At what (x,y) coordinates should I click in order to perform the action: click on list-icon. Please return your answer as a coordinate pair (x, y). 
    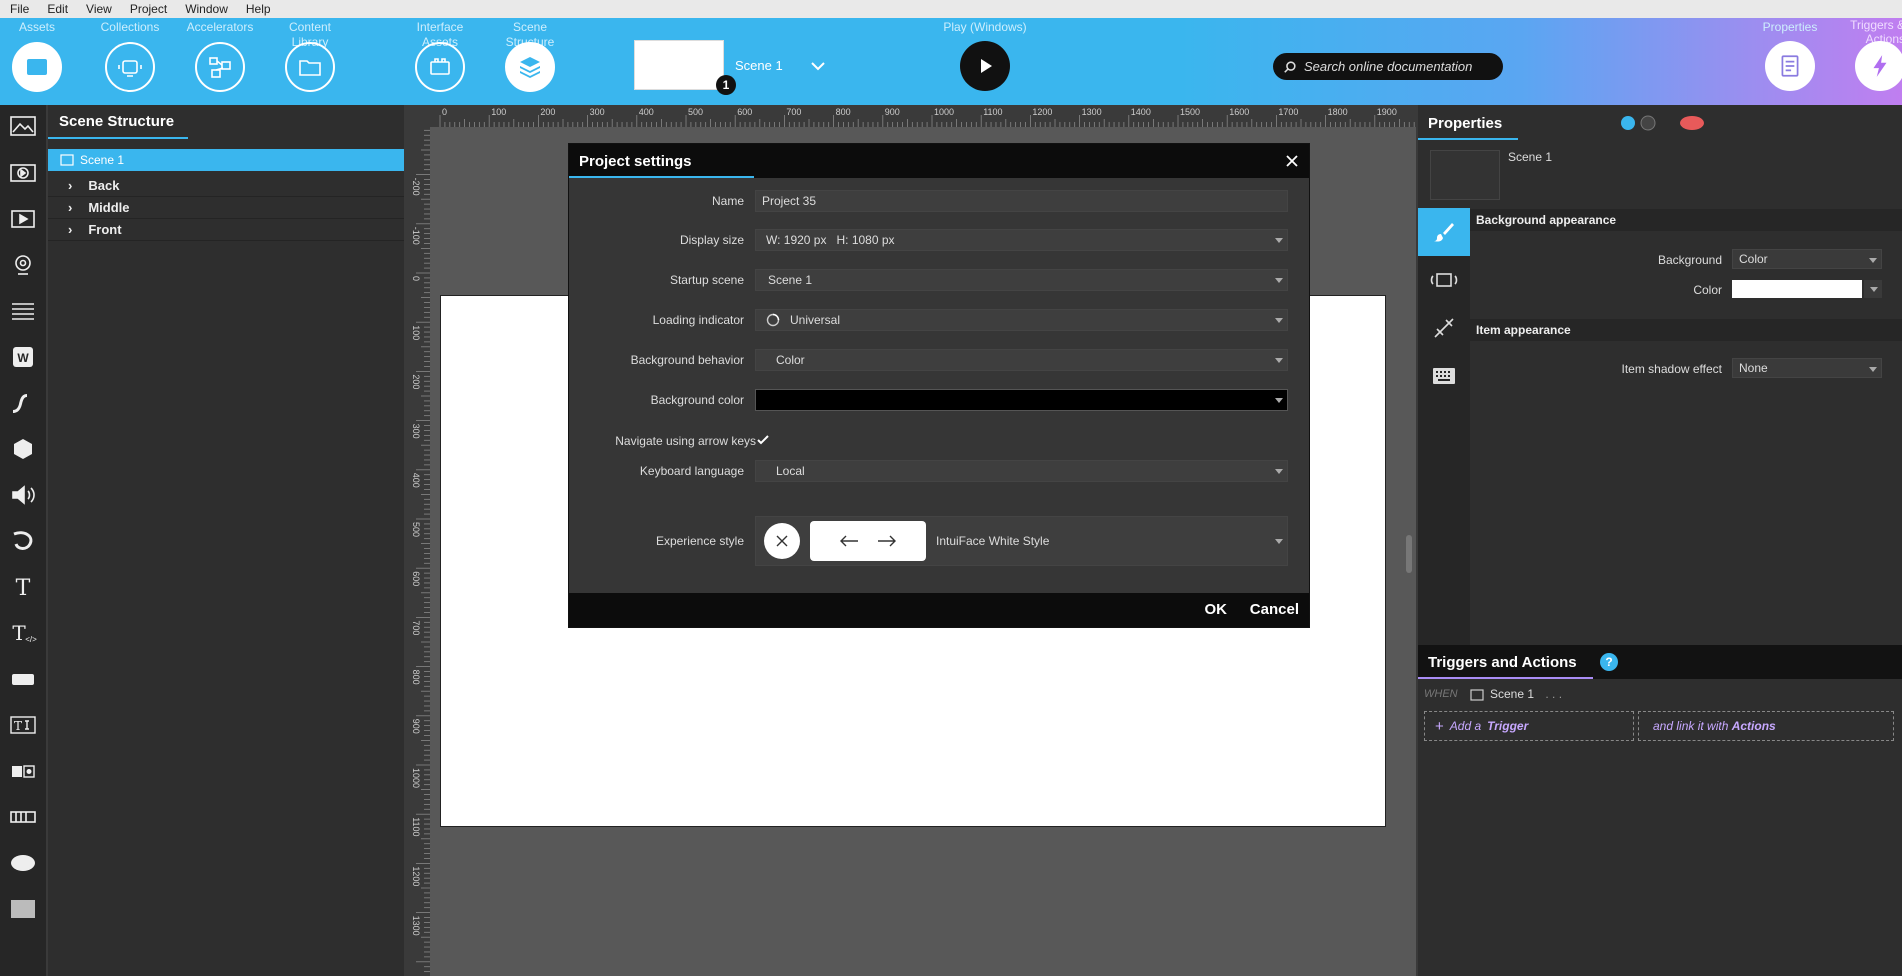
    Looking at the image, I should click on (23, 311).